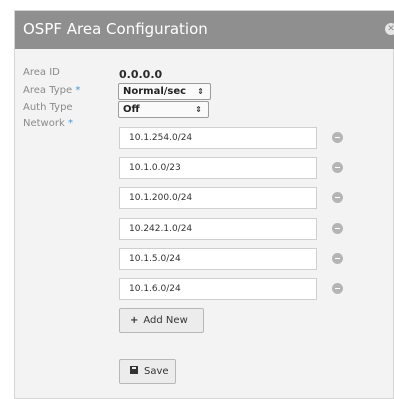 The width and height of the screenshot is (394, 399). I want to click on dialog-titlebar: OSPF Area Configuration ✕, so click(204, 30).